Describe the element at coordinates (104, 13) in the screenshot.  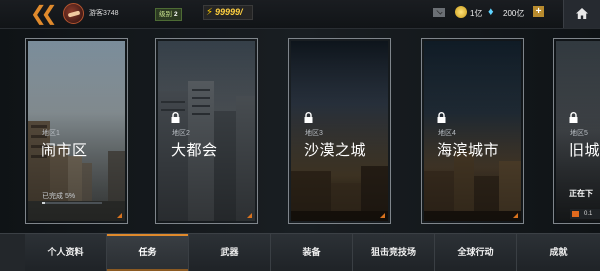
I see `player-name: 游客3748` at that location.